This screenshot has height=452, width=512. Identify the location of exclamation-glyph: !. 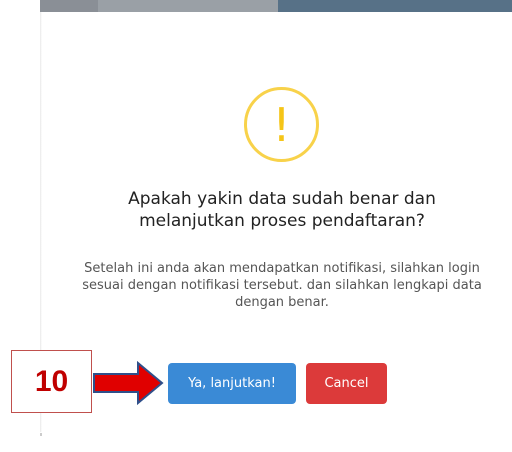
(281, 124).